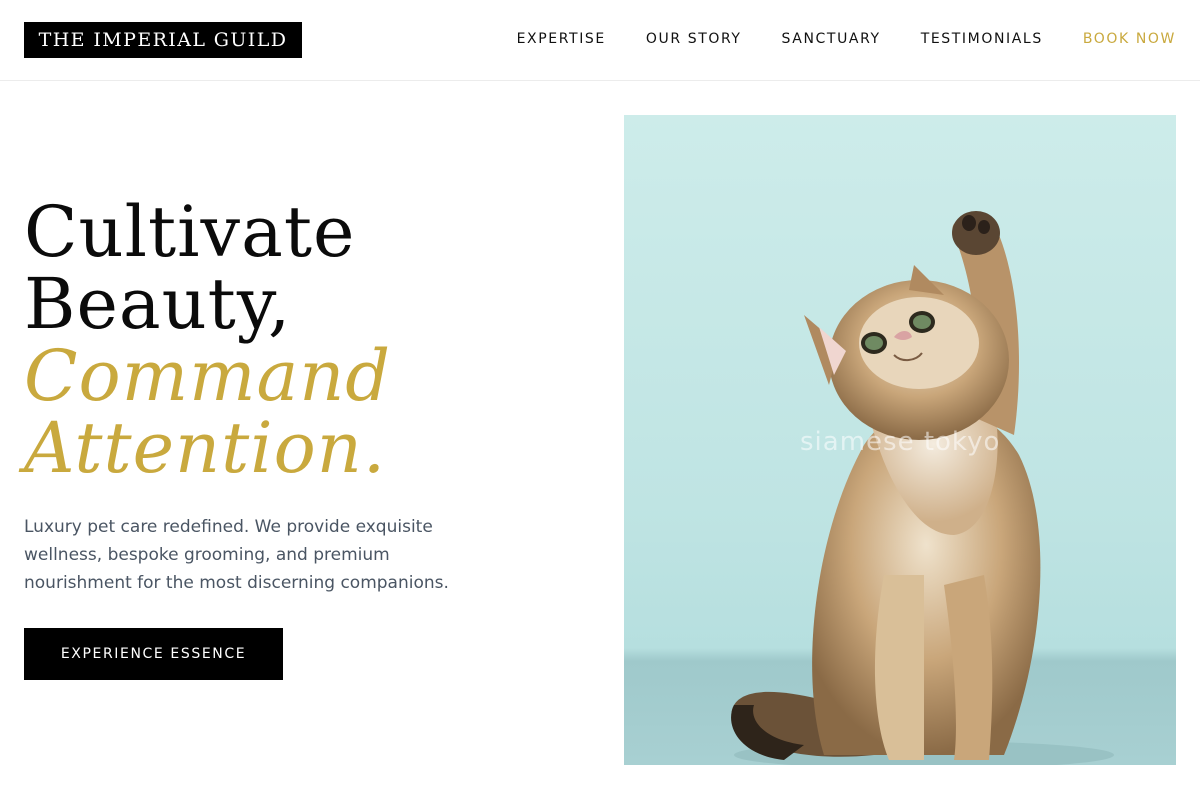 The image size is (1200, 800). Describe the element at coordinates (190, 232) in the screenshot. I see `headline-line-1: Cultivate` at that location.